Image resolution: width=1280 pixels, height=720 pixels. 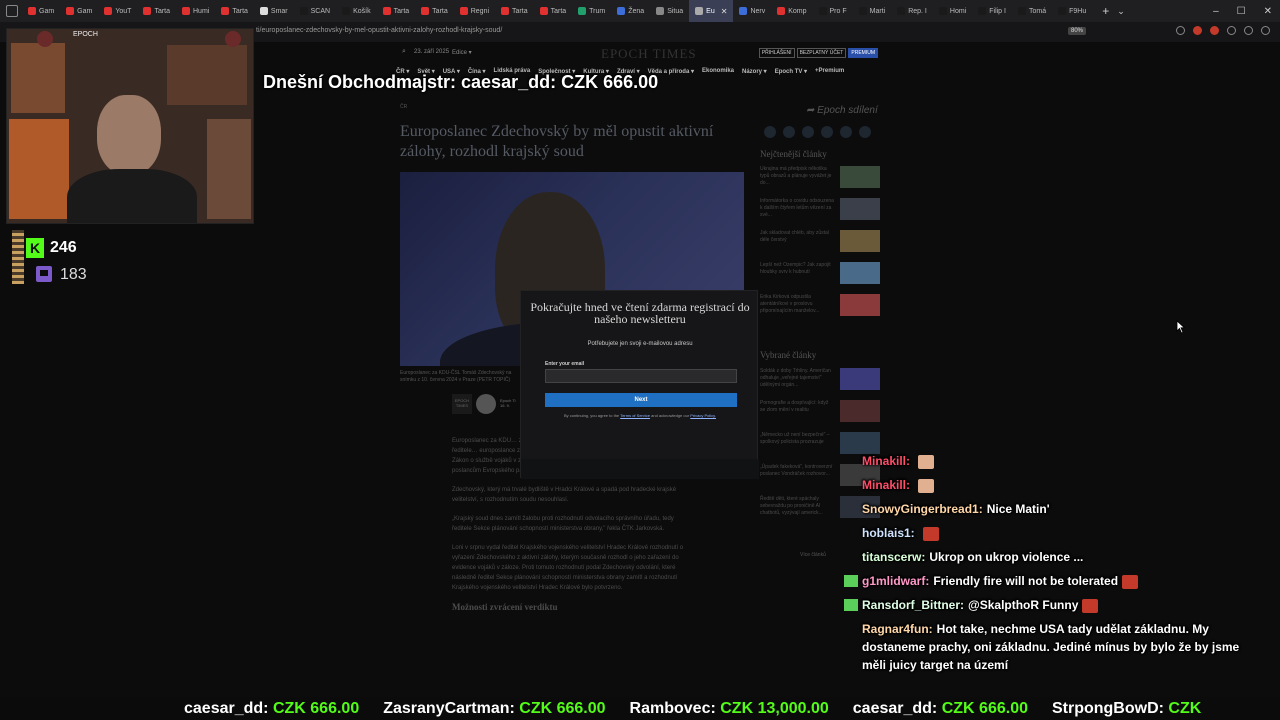 What do you see at coordinates (789, 132) in the screenshot?
I see `facebook-share-icon` at bounding box center [789, 132].